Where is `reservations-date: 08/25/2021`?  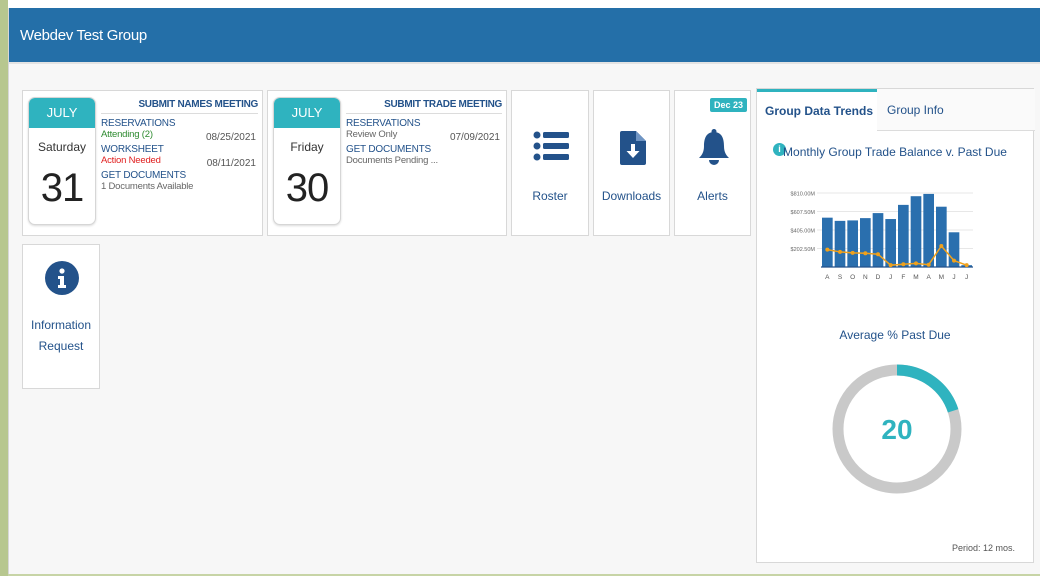
reservations-date: 08/25/2021 is located at coordinates (230, 137).